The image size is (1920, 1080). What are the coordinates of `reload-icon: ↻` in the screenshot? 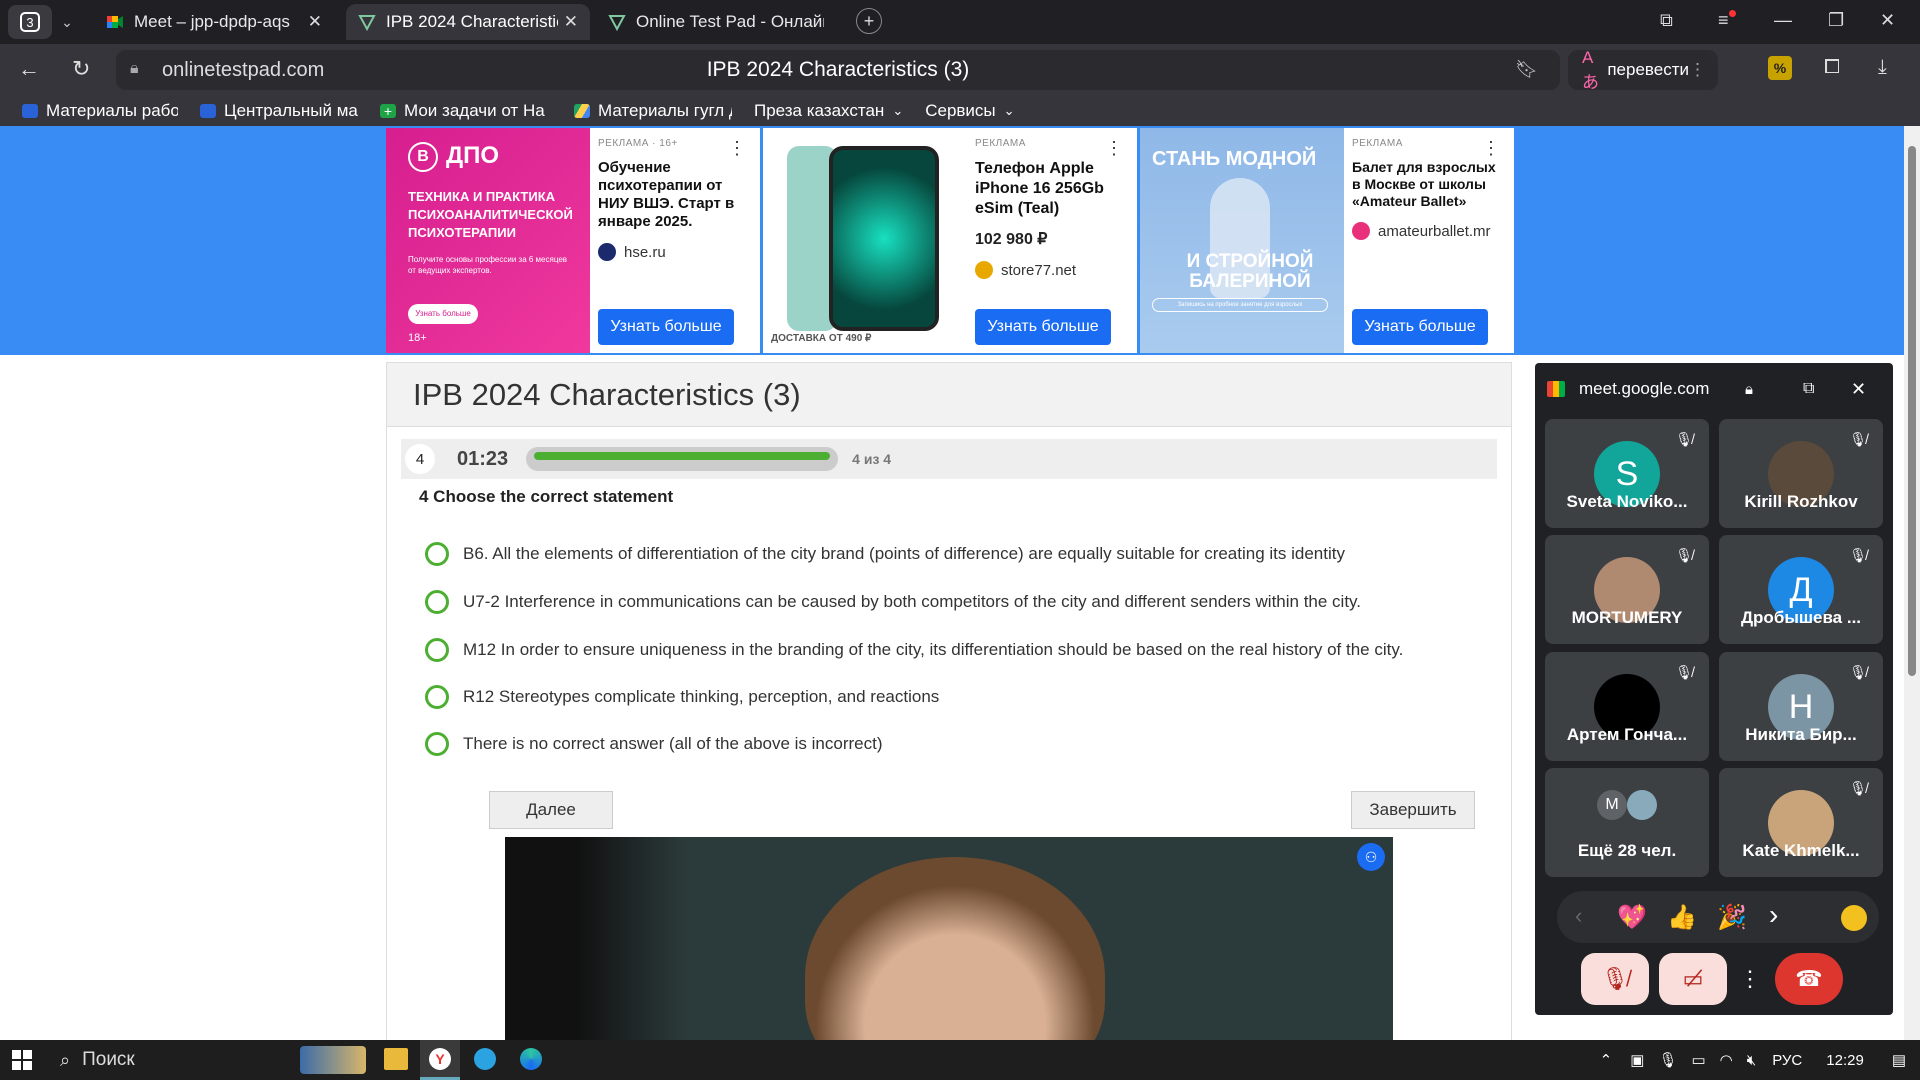 It's located at (81, 69).